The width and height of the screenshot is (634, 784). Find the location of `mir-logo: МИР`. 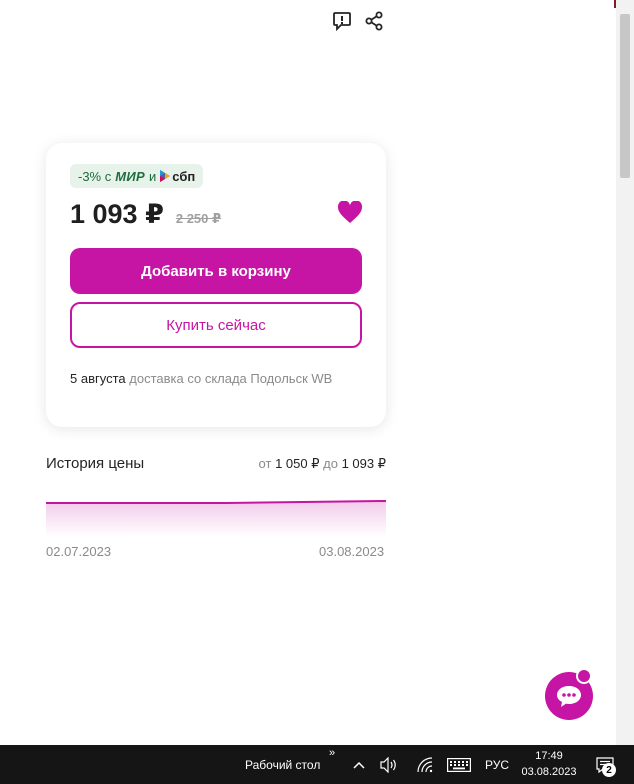

mir-logo: МИР is located at coordinates (130, 176).